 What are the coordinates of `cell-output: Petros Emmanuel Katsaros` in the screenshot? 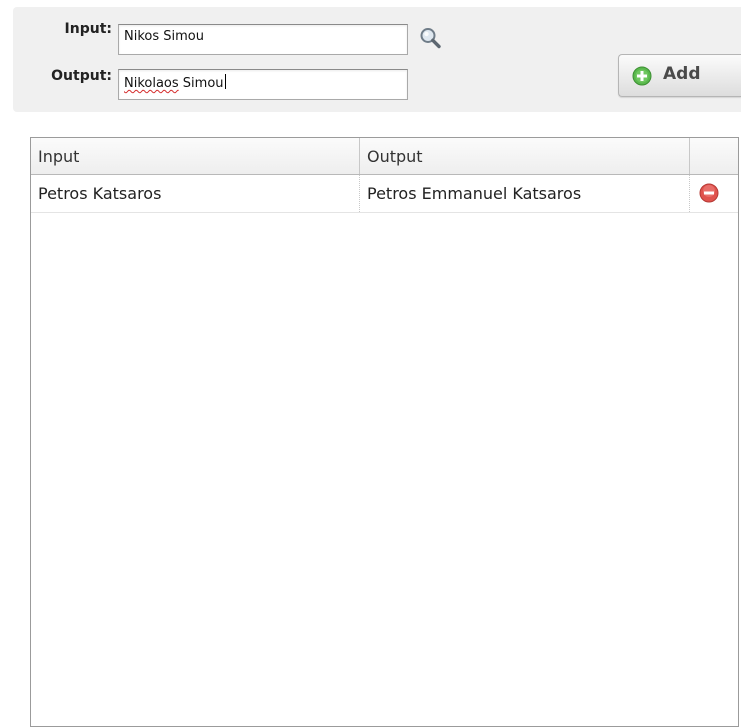 It's located at (525, 193).